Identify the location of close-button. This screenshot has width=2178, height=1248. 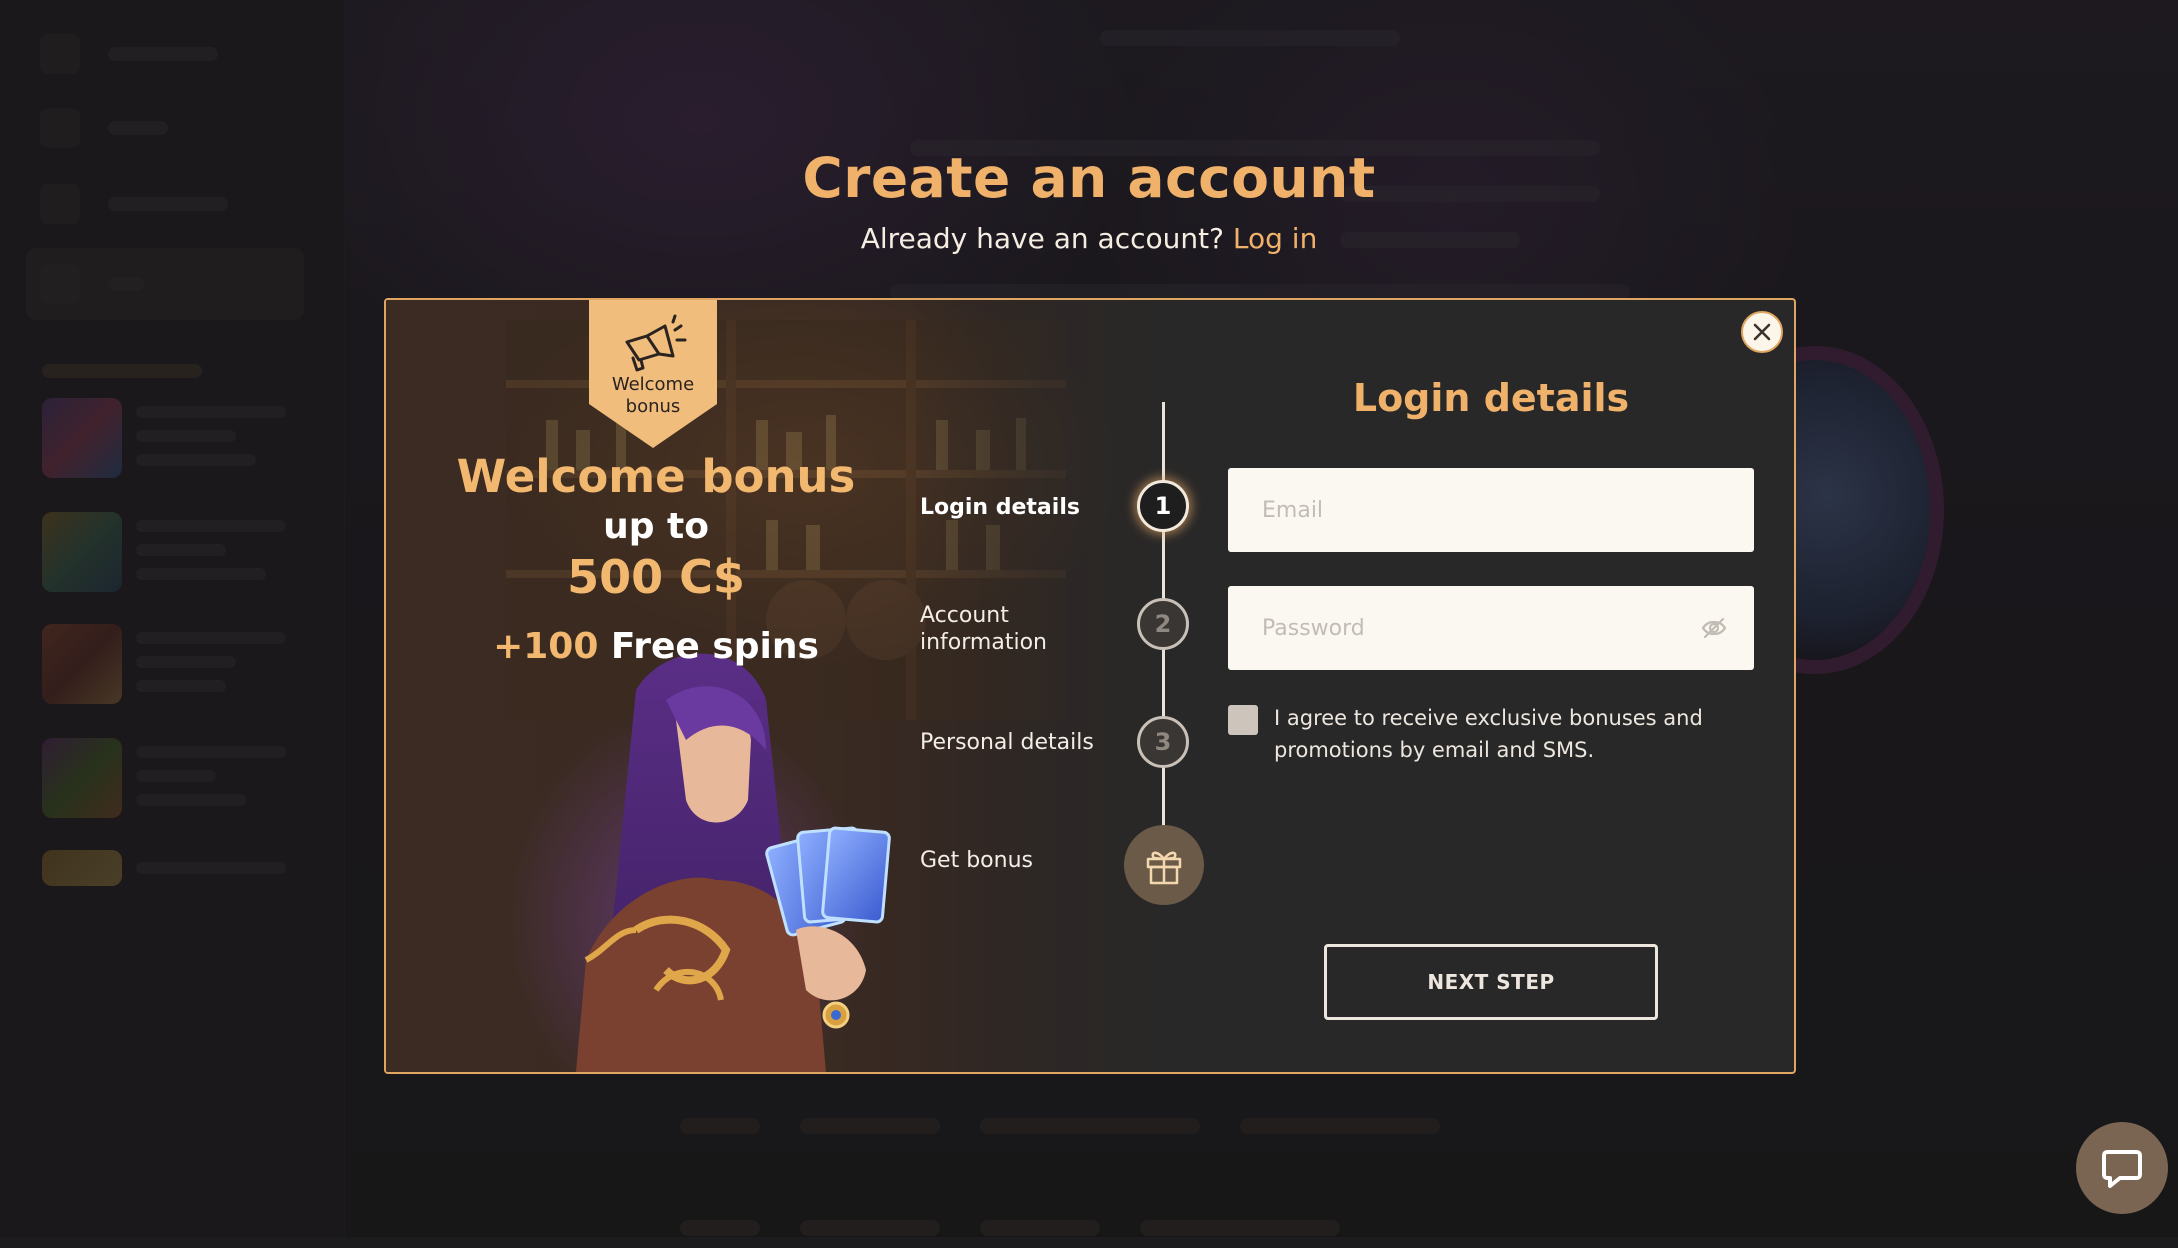
(1762, 332).